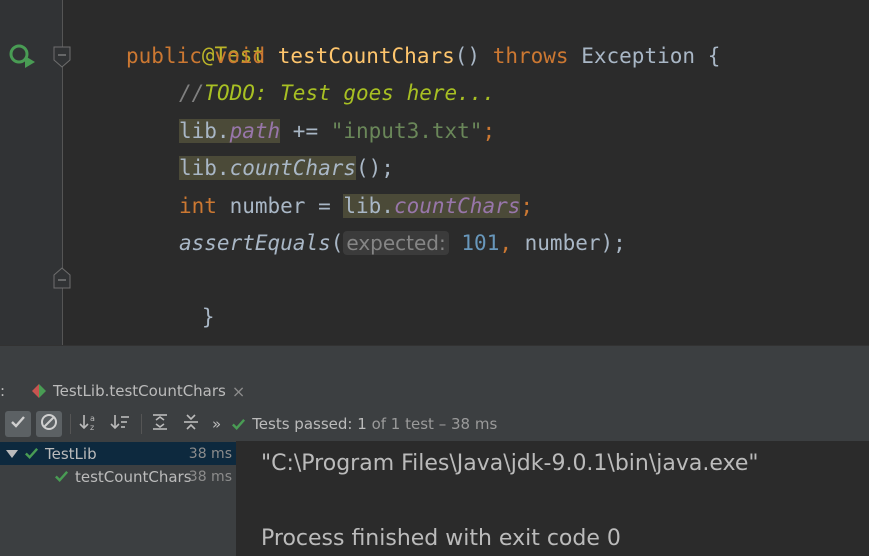 The image size is (869, 556). Describe the element at coordinates (293, 168) in the screenshot. I see `countchars-method: countChars` at that location.